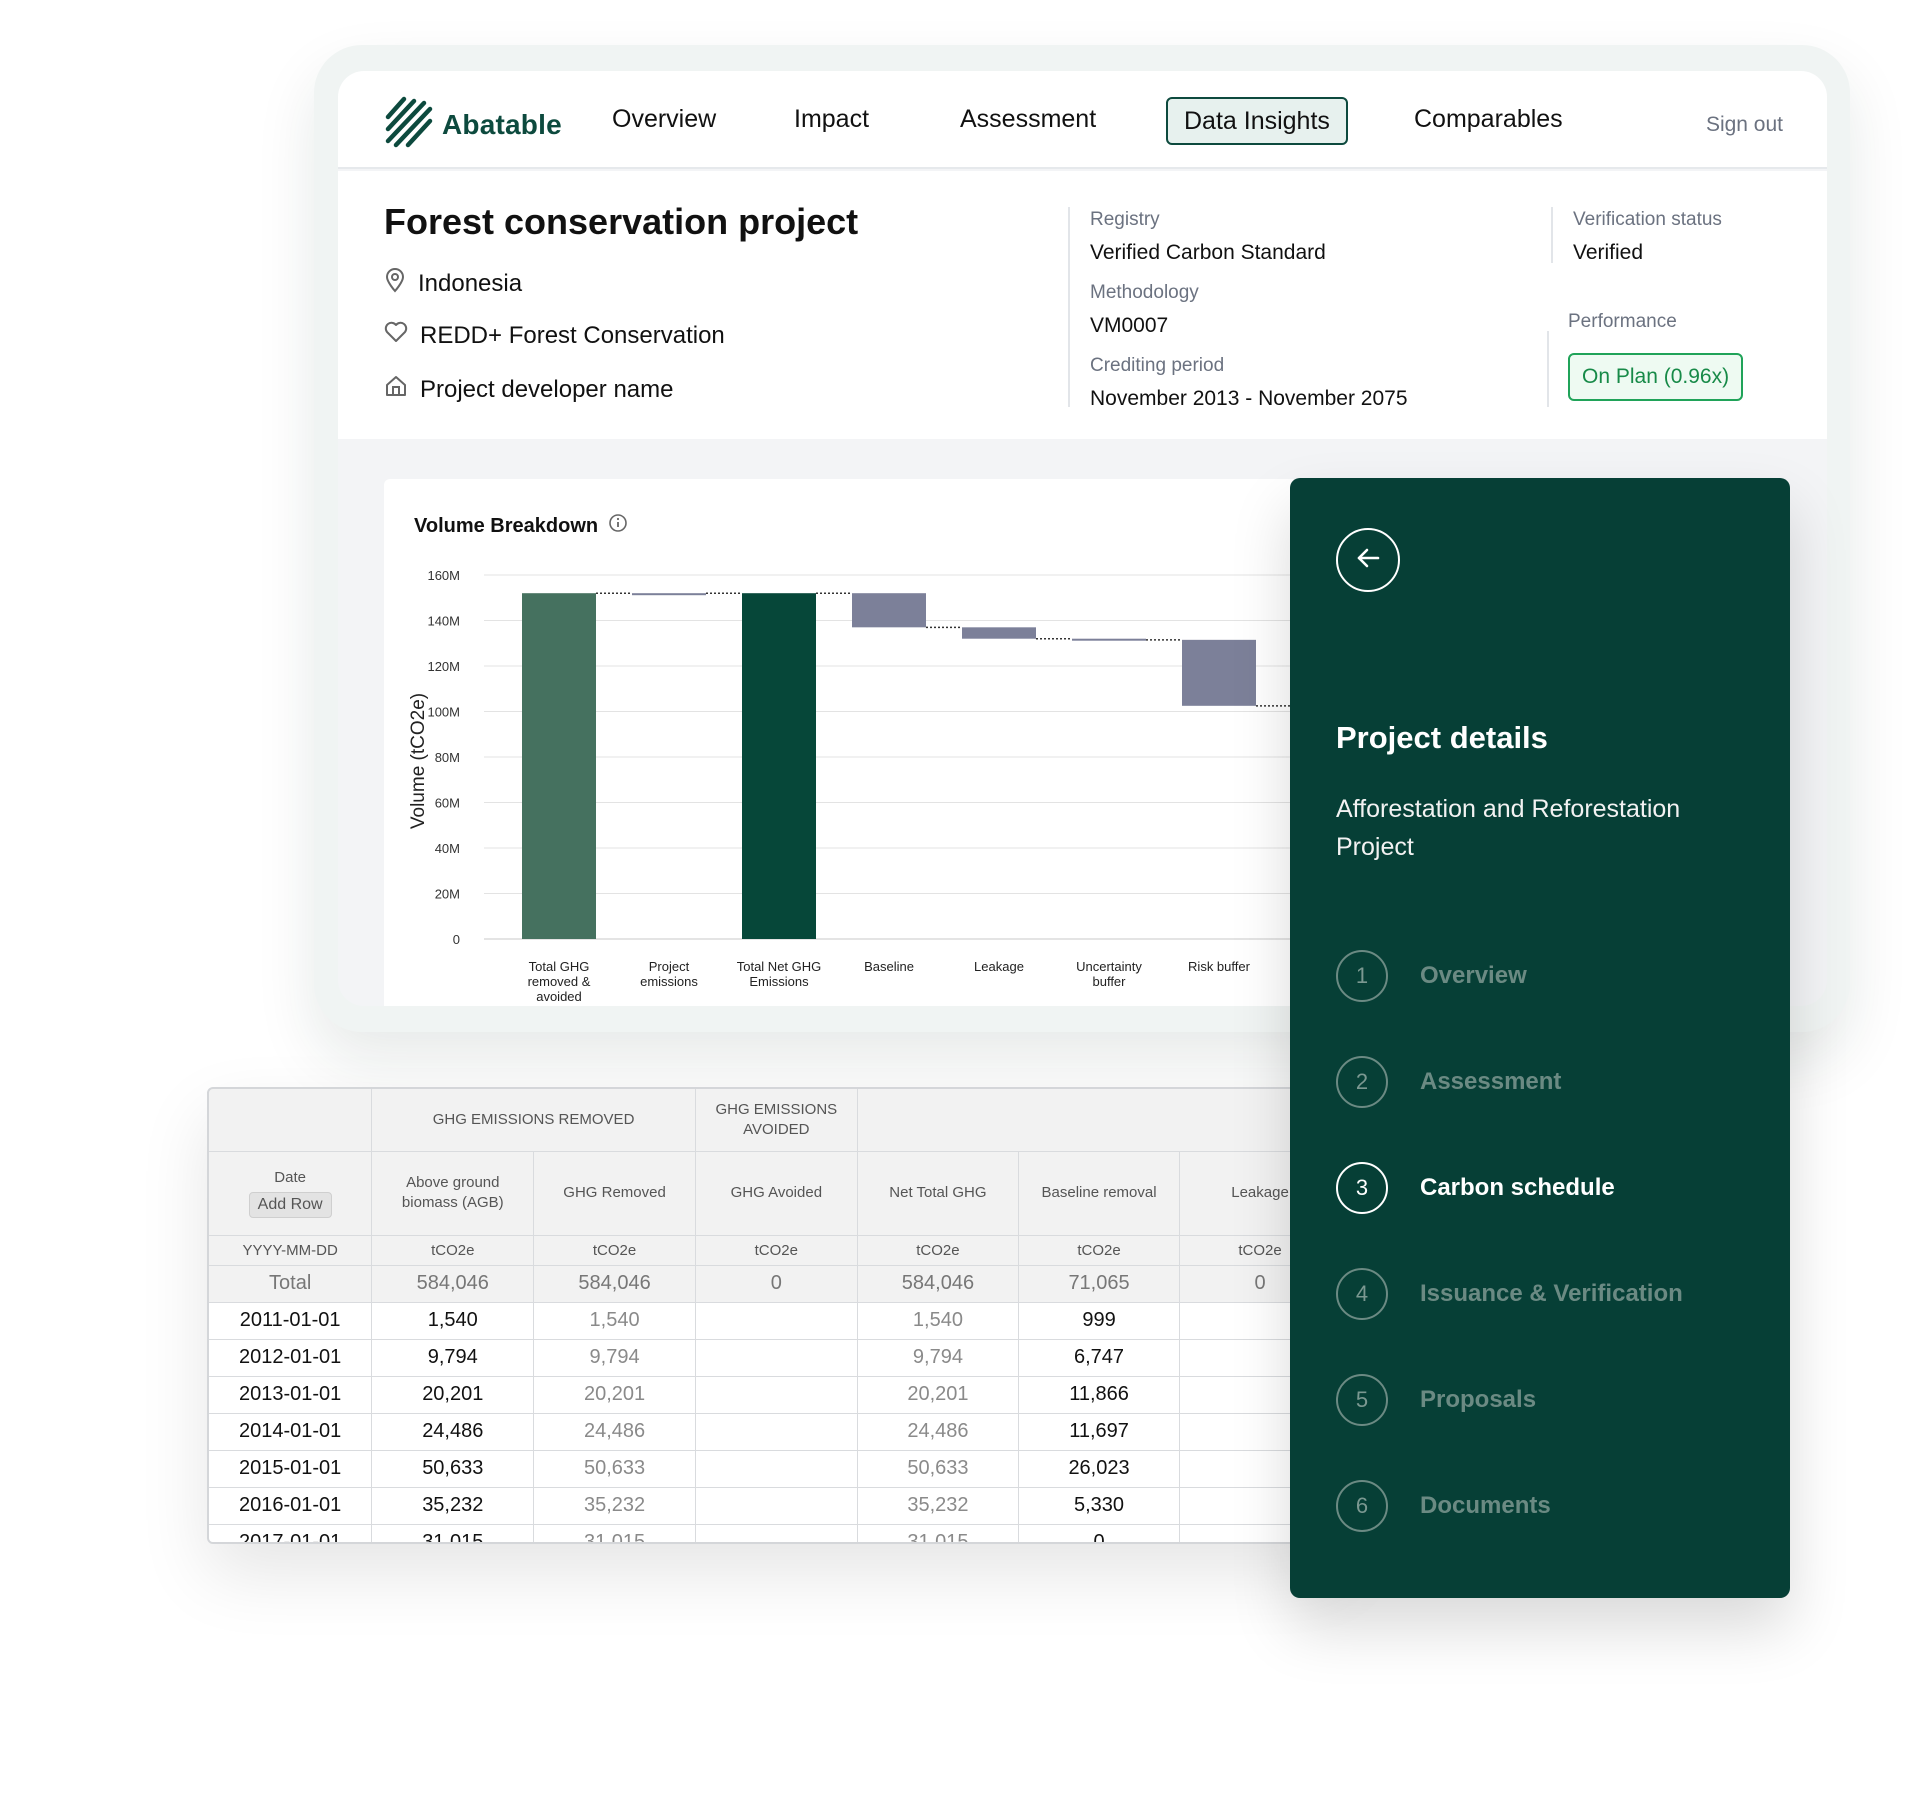  What do you see at coordinates (1099, 1506) in the screenshot?
I see `table-cell: 5,330` at bounding box center [1099, 1506].